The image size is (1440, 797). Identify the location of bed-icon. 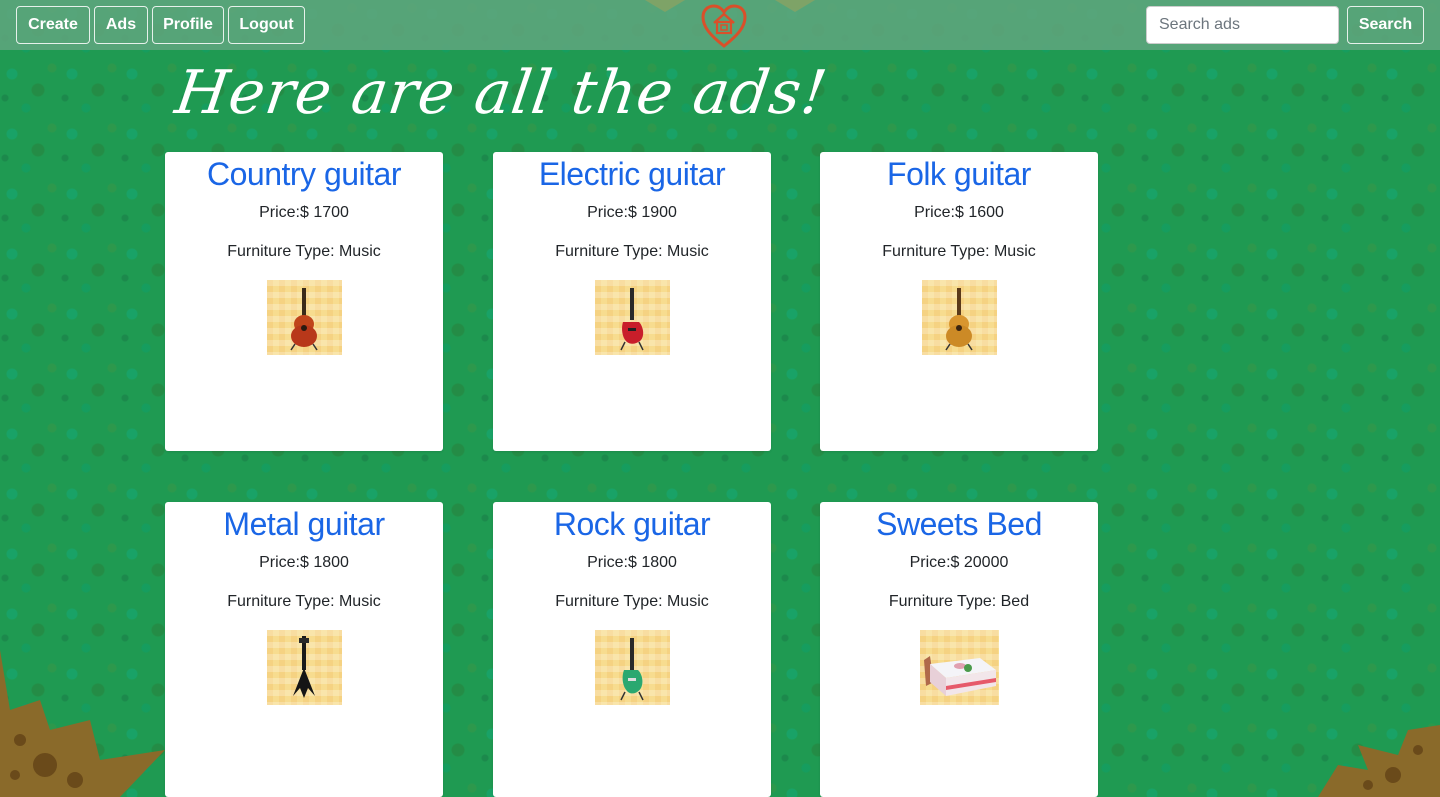
(959, 667).